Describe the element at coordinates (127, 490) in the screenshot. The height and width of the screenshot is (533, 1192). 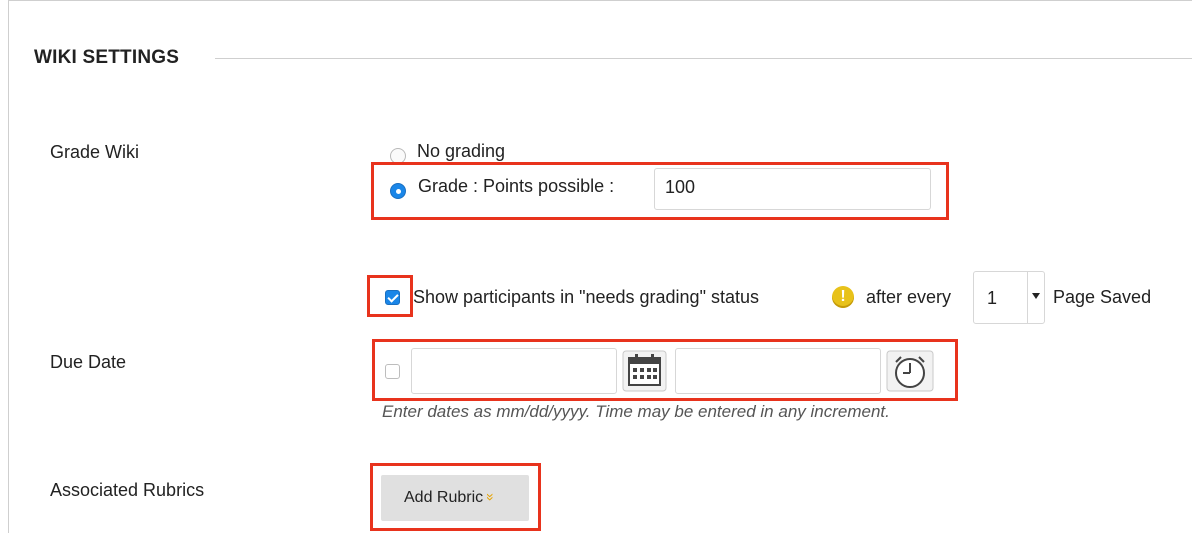
I see `associated-rubrics-label: Associated Rubrics` at that location.